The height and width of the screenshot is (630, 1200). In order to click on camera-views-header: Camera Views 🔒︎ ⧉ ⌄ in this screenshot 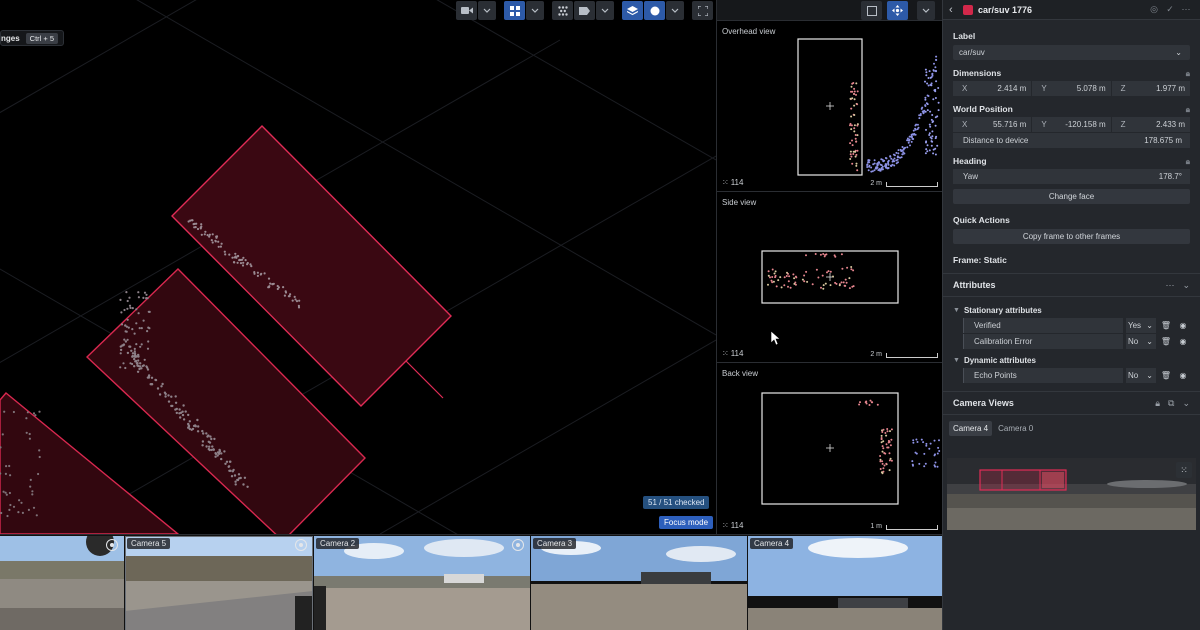, I will do `click(1071, 403)`.